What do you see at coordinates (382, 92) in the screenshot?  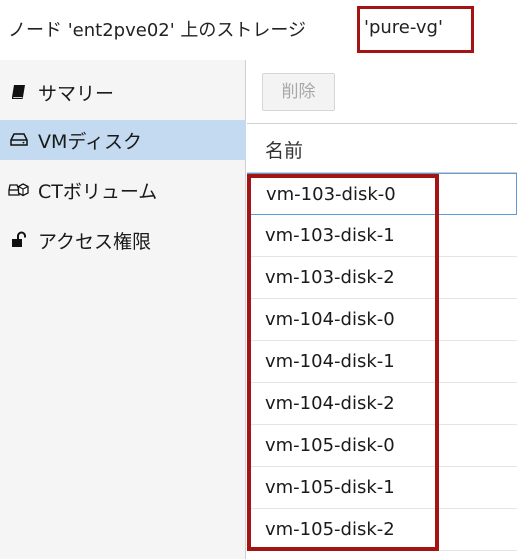 I see `toolbar: 削除` at bounding box center [382, 92].